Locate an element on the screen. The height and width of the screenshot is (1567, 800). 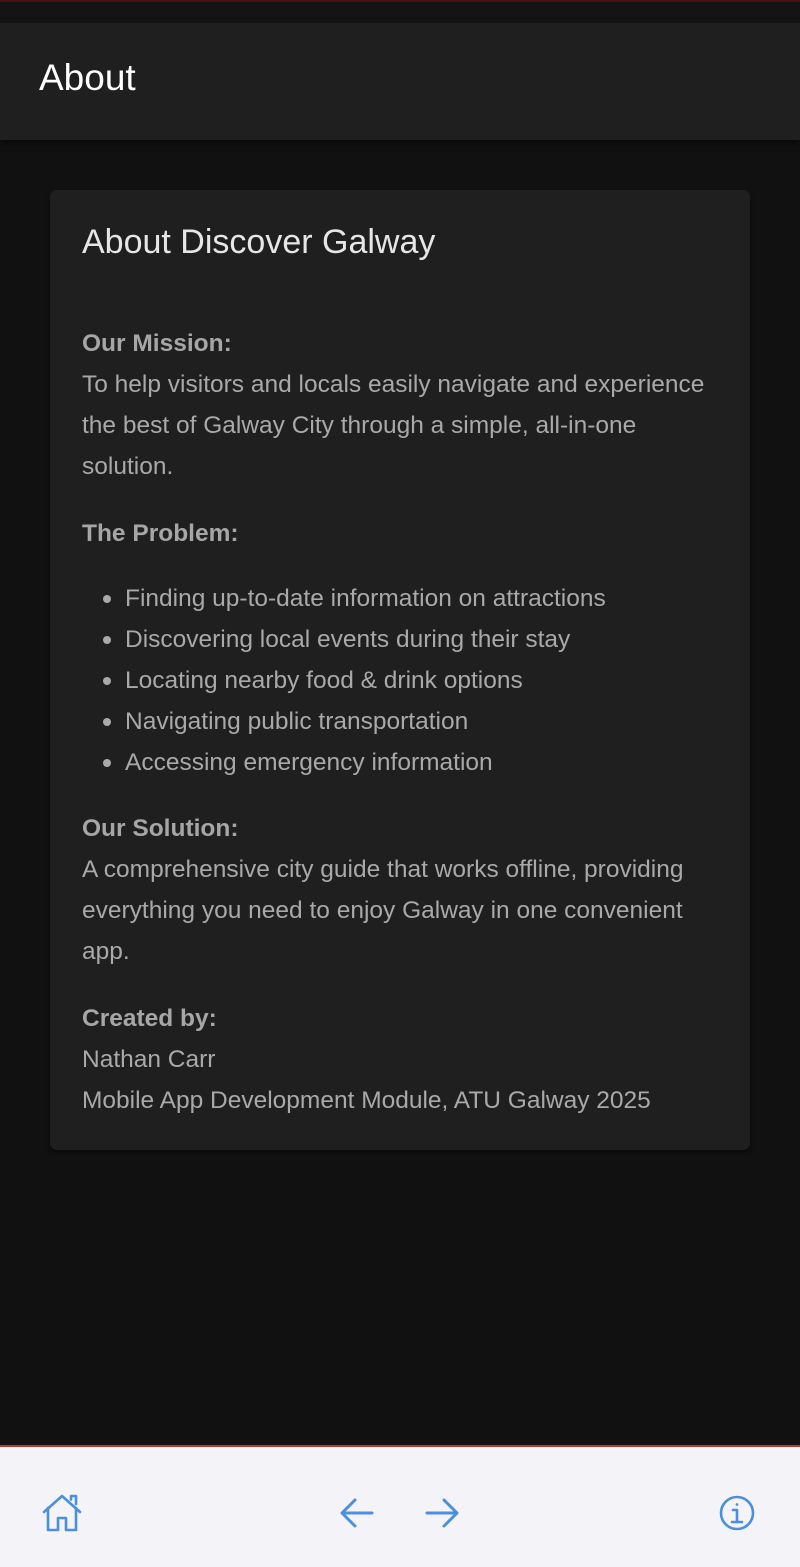
status-bar is located at coordinates (400, 11).